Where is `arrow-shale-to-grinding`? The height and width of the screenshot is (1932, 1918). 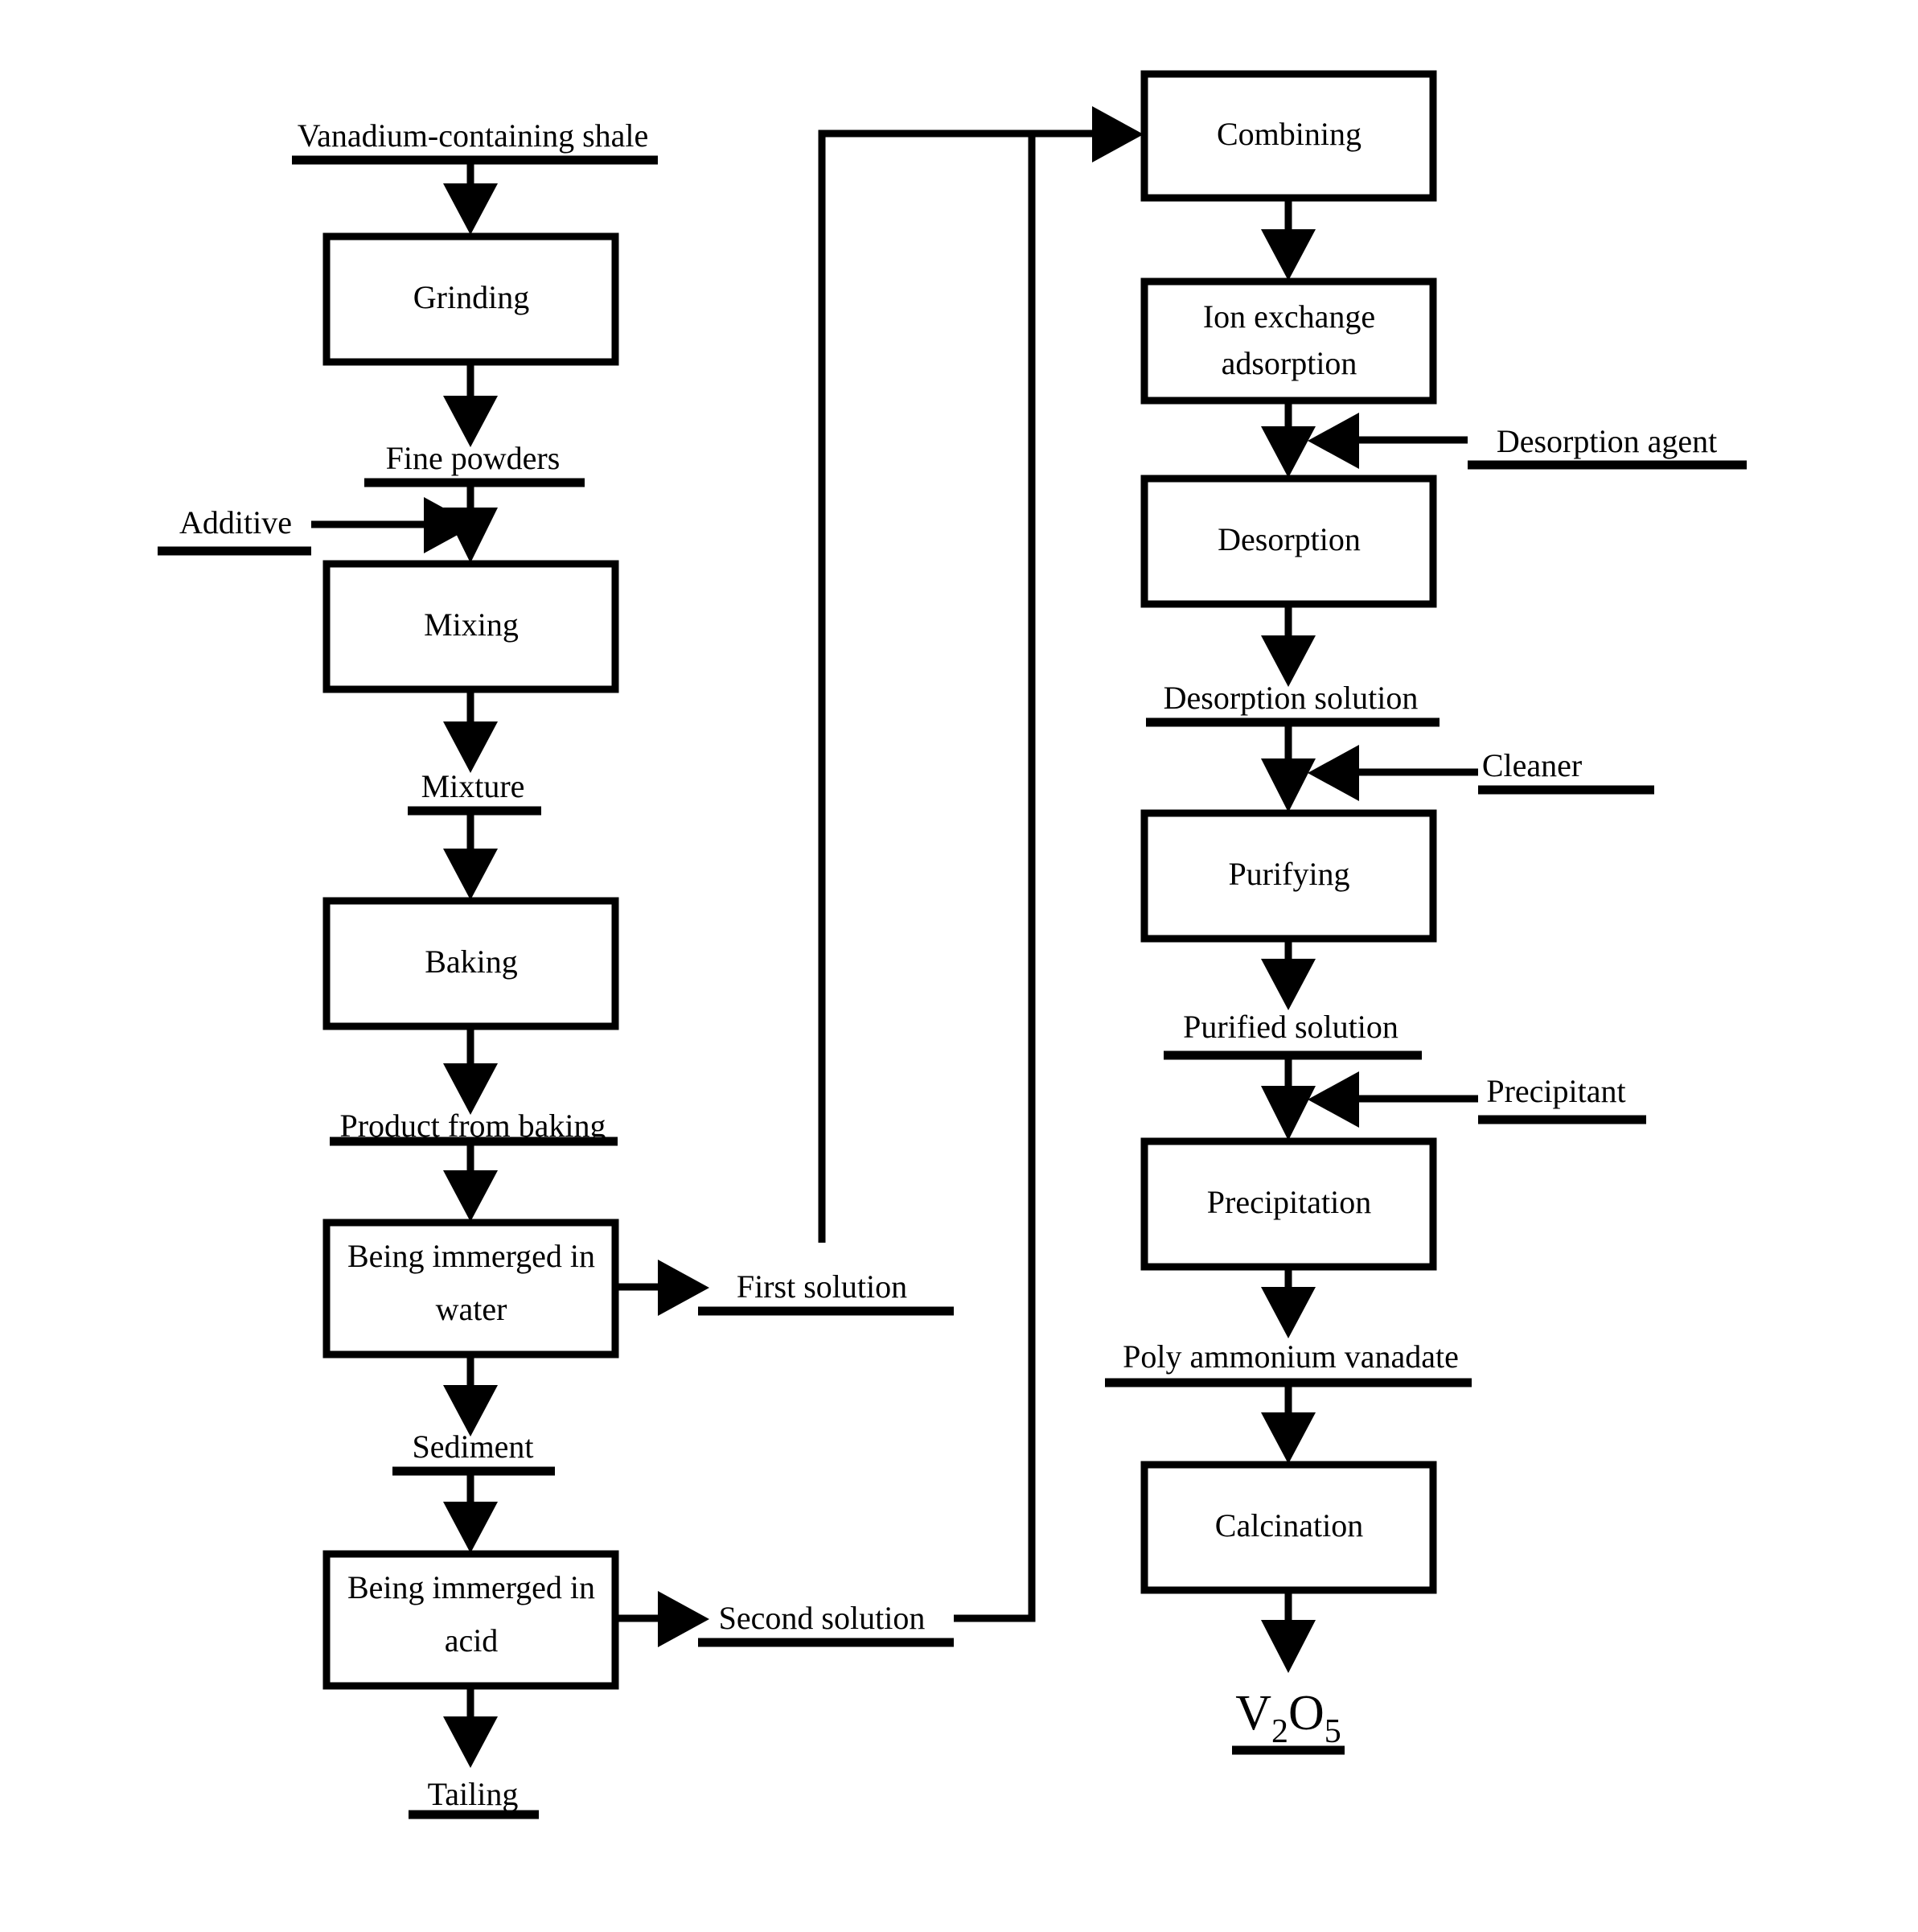
arrow-shale-to-grinding is located at coordinates (471, 197).